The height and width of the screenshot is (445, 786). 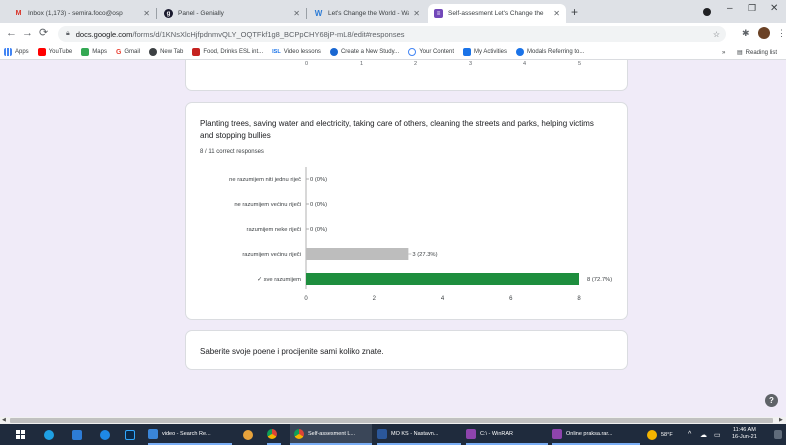 What do you see at coordinates (744, 430) in the screenshot?
I see `clock-time: 11:46 AM` at bounding box center [744, 430].